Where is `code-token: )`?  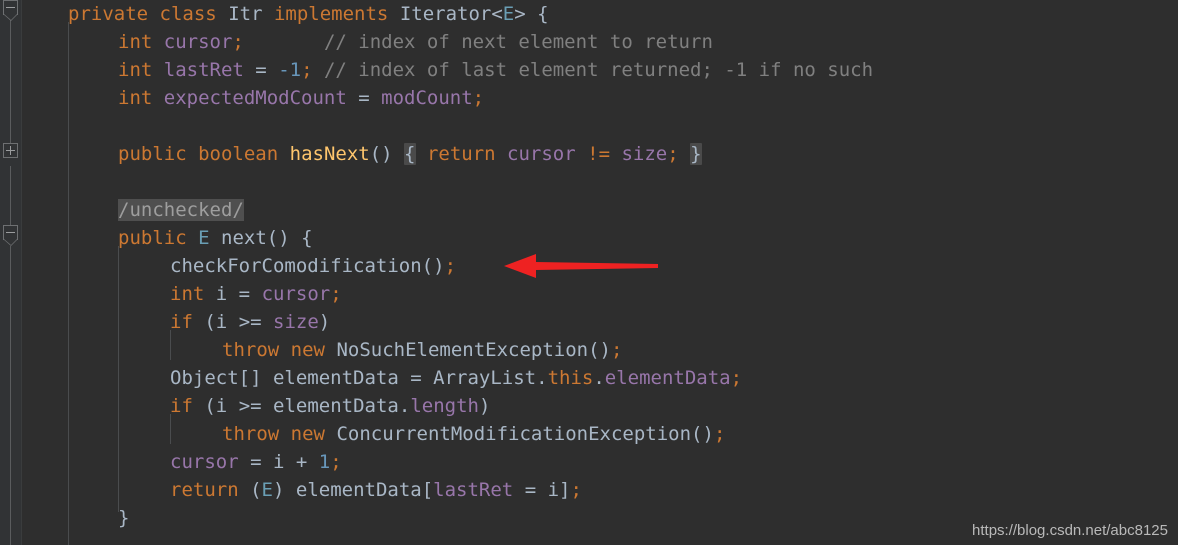
code-token: ) is located at coordinates (284, 490).